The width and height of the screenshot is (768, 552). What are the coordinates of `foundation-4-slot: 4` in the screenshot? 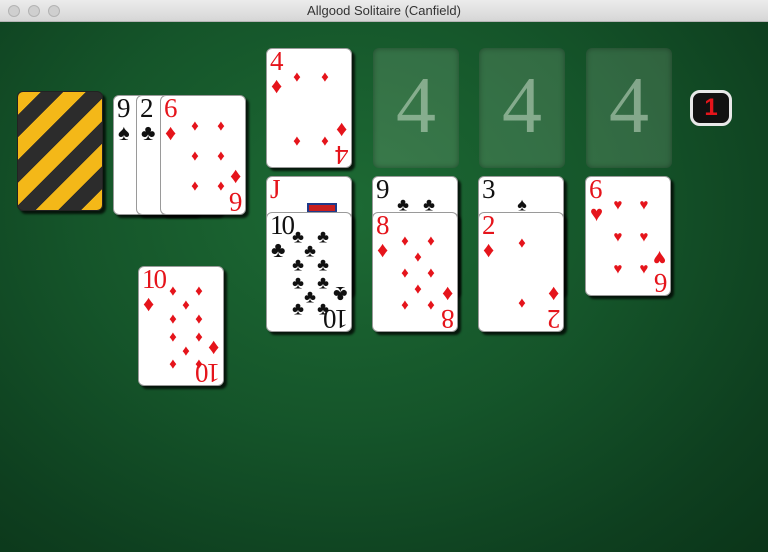 It's located at (629, 108).